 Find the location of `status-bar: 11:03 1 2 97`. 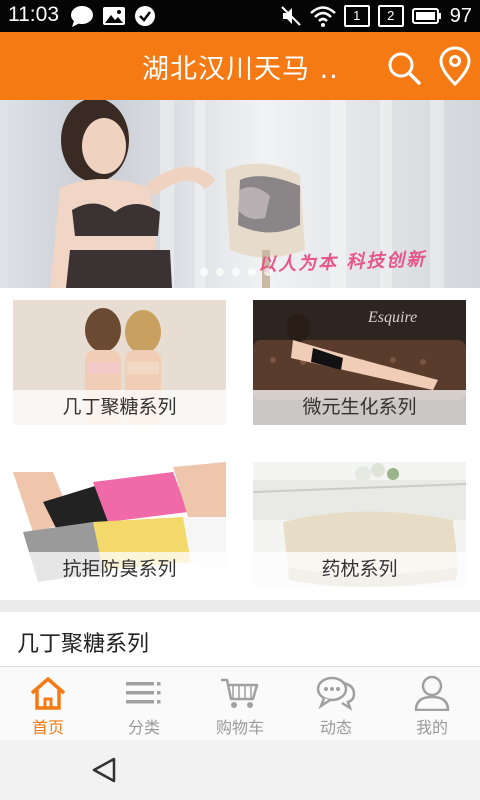

status-bar: 11:03 1 2 97 is located at coordinates (240, 16).